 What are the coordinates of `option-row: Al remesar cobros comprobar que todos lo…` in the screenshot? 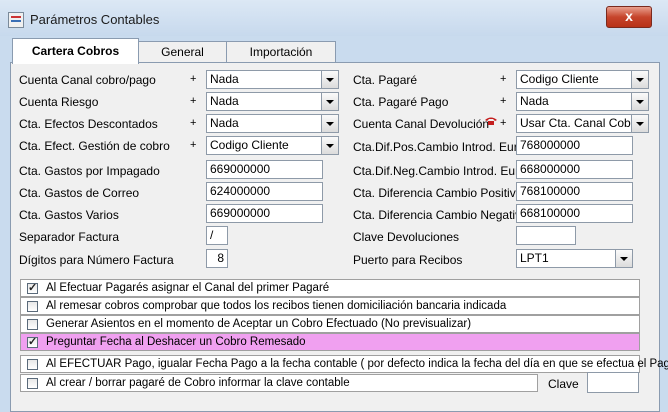 It's located at (330, 306).